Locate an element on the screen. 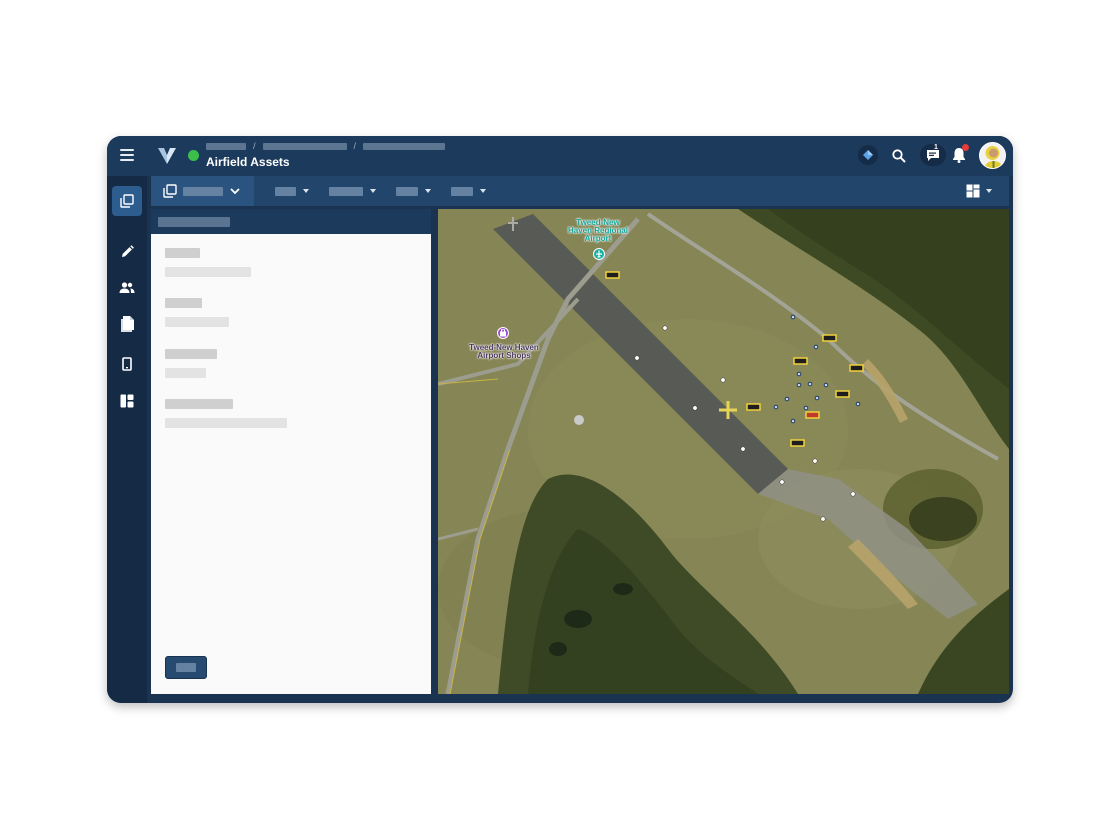 The height and width of the screenshot is (840, 1120). logo-icon is located at coordinates (167, 156).